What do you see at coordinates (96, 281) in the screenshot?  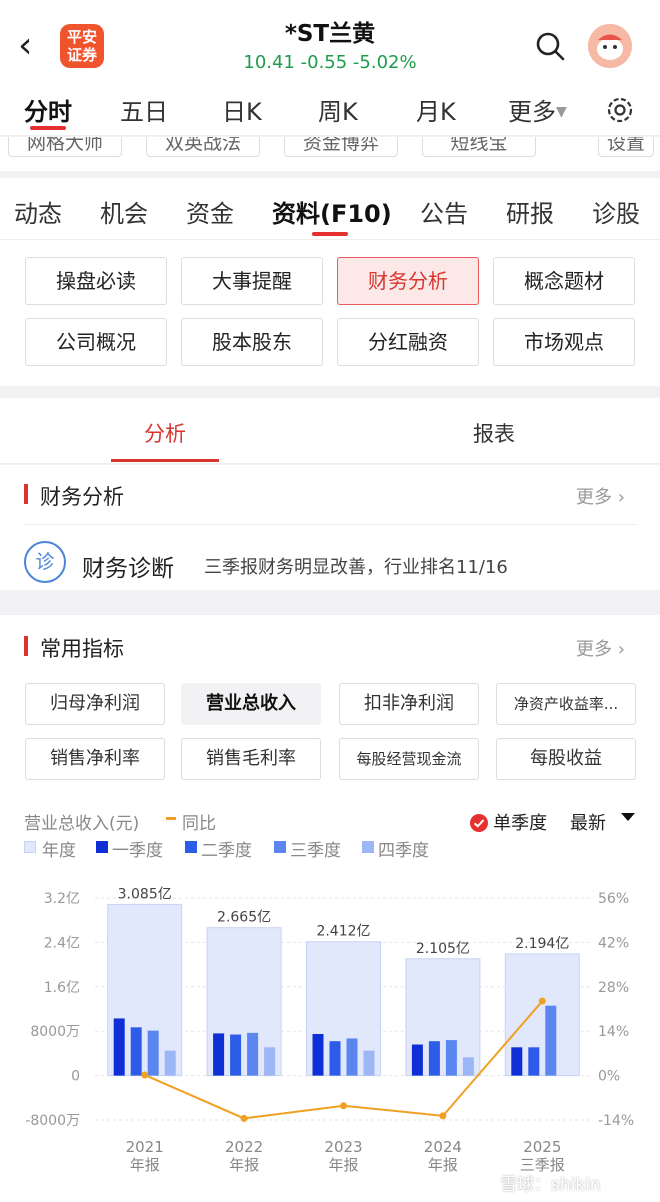 I see `module-trading-guide: 操盘必读` at bounding box center [96, 281].